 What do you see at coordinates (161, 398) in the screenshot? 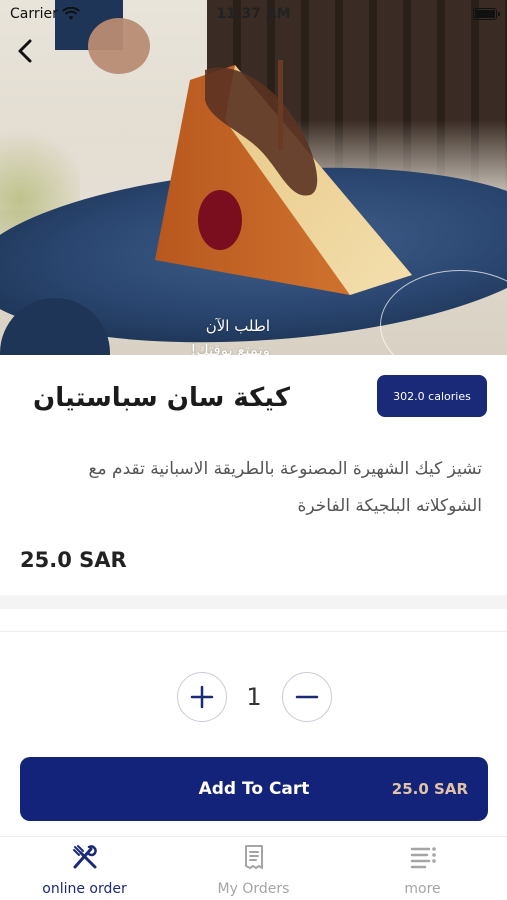
I see `product-title: كيكة سان سباستيان` at bounding box center [161, 398].